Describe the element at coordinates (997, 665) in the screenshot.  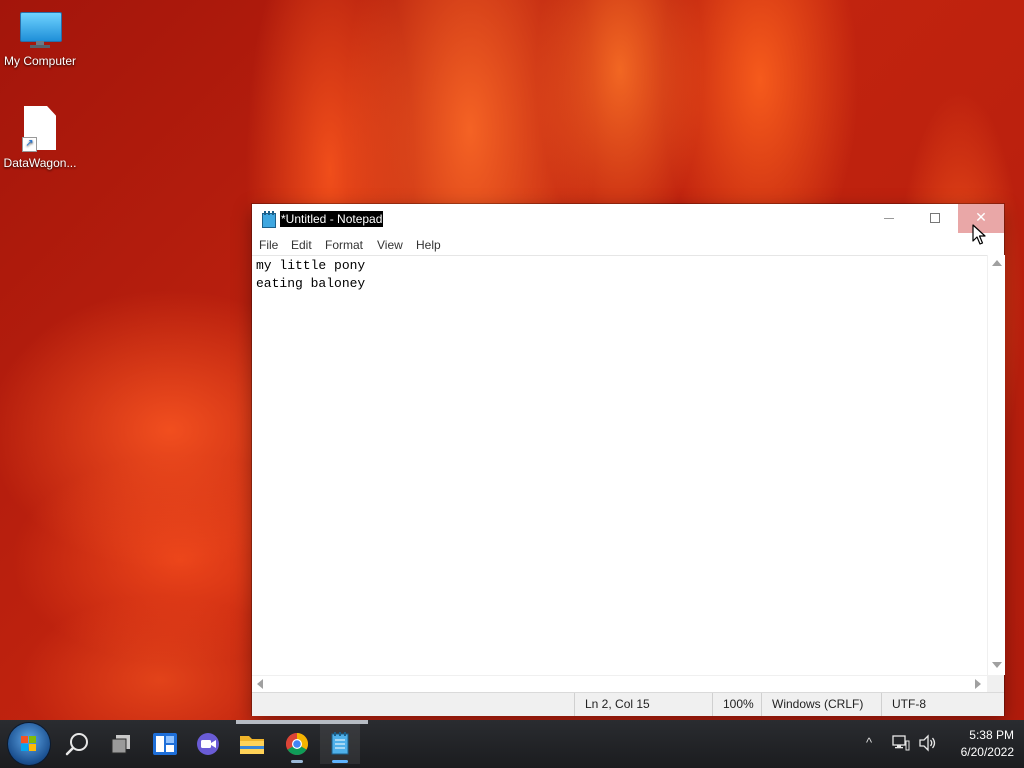
I see `scroll-down-arrow-icon` at that location.